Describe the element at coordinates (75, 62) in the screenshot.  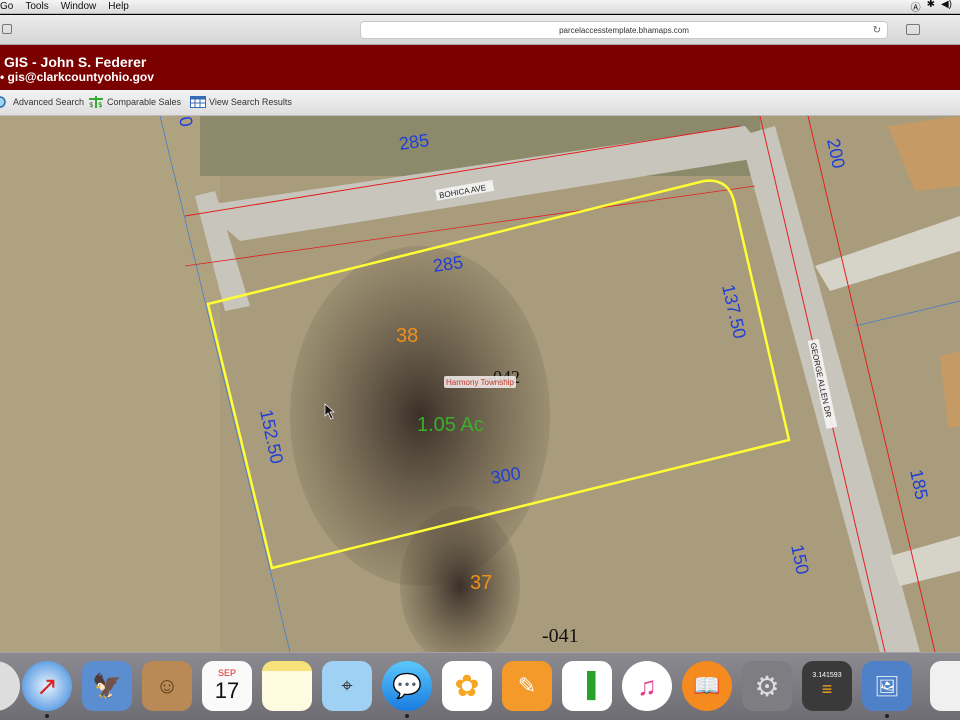
I see `site-title: GIS - John S. Federer` at that location.